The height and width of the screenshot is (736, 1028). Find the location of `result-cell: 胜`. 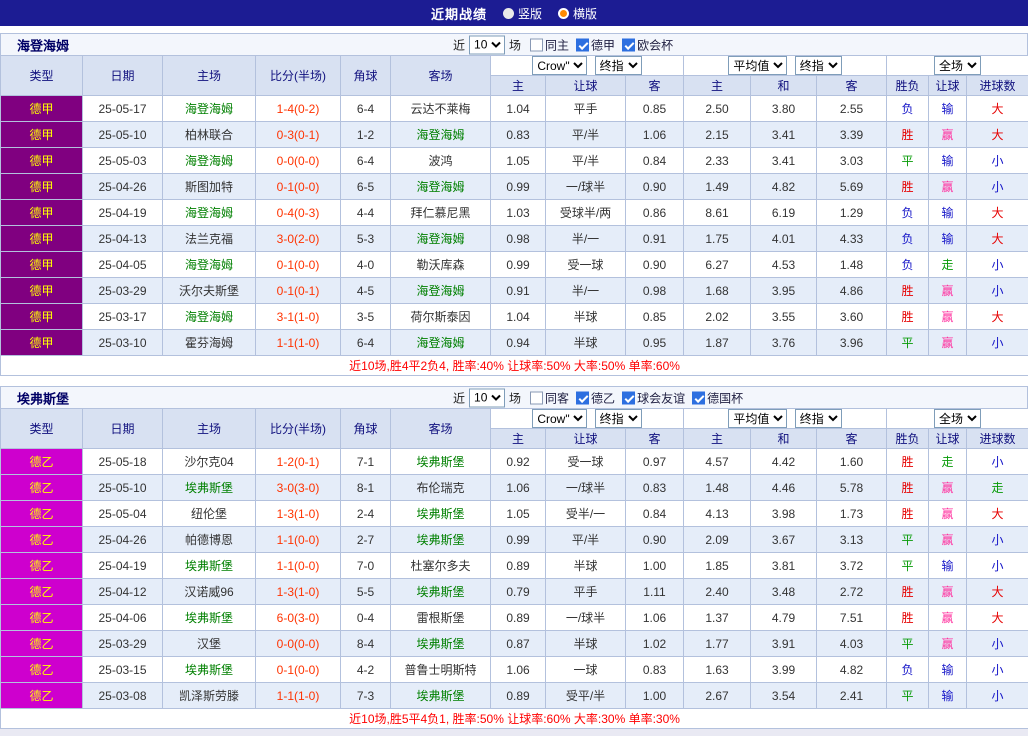

result-cell: 胜 is located at coordinates (908, 317).